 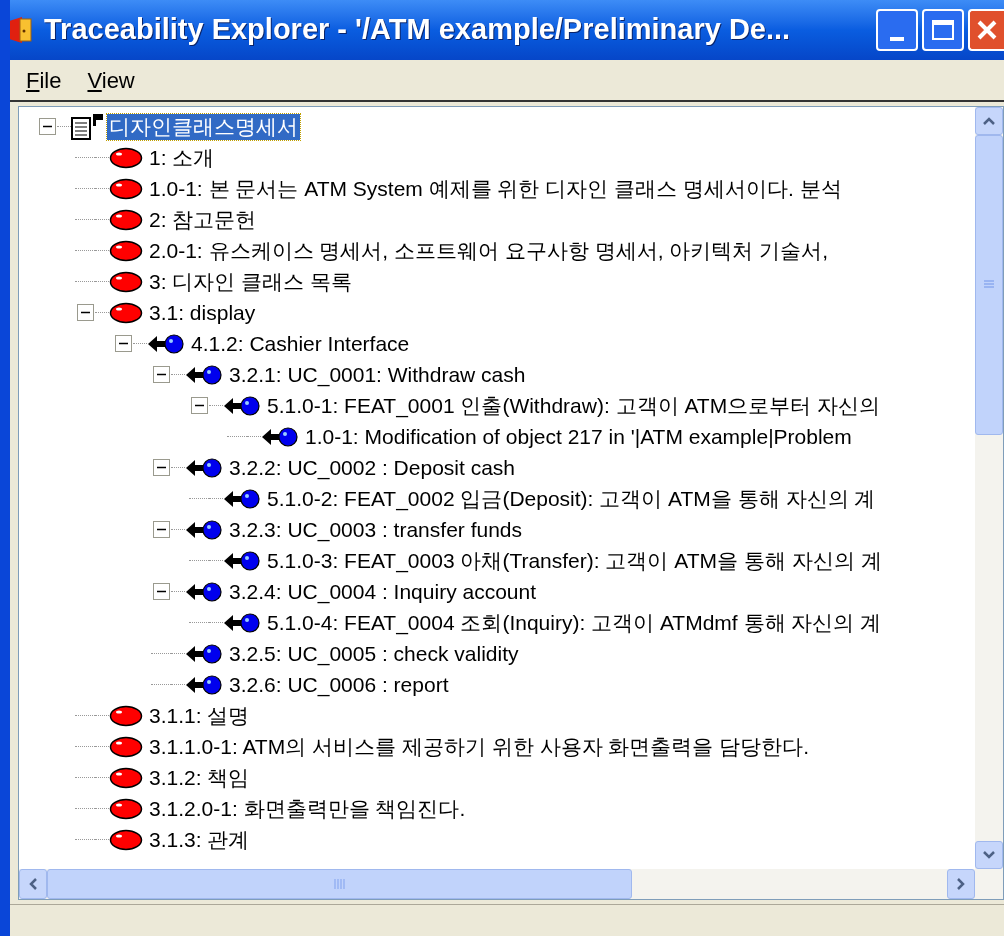 I want to click on chevron-right-icon, so click(x=961, y=884).